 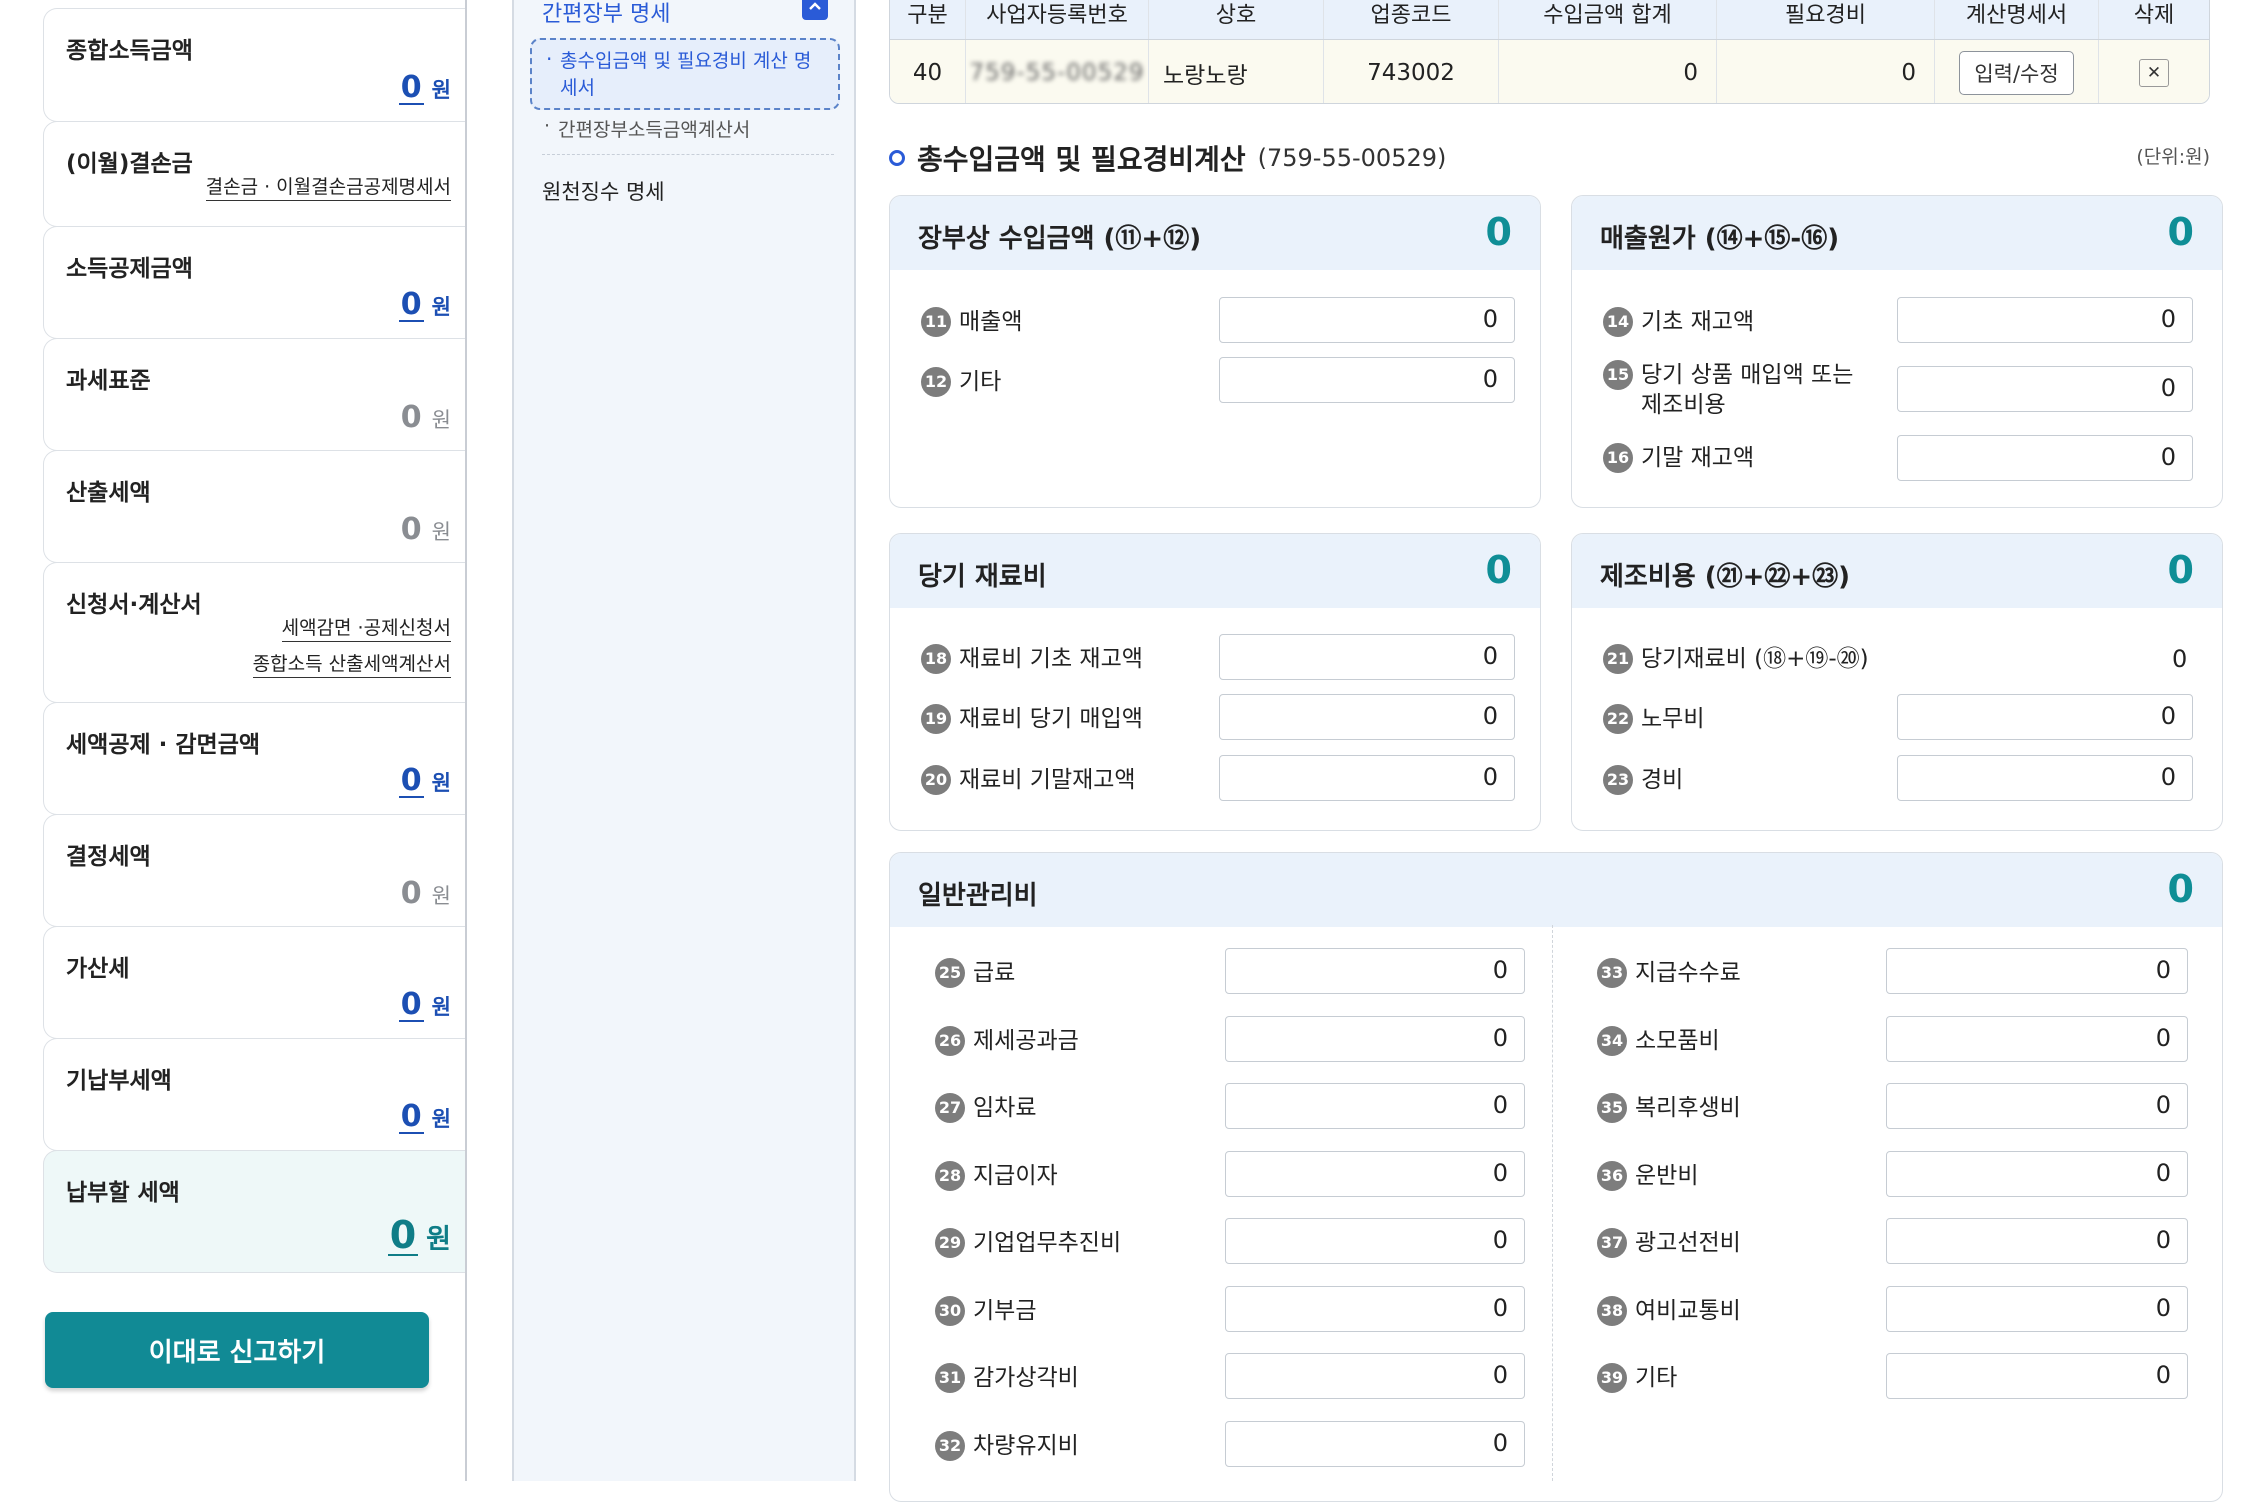 I want to click on nav-item-withholding: 원천징수 명세, so click(x=603, y=191).